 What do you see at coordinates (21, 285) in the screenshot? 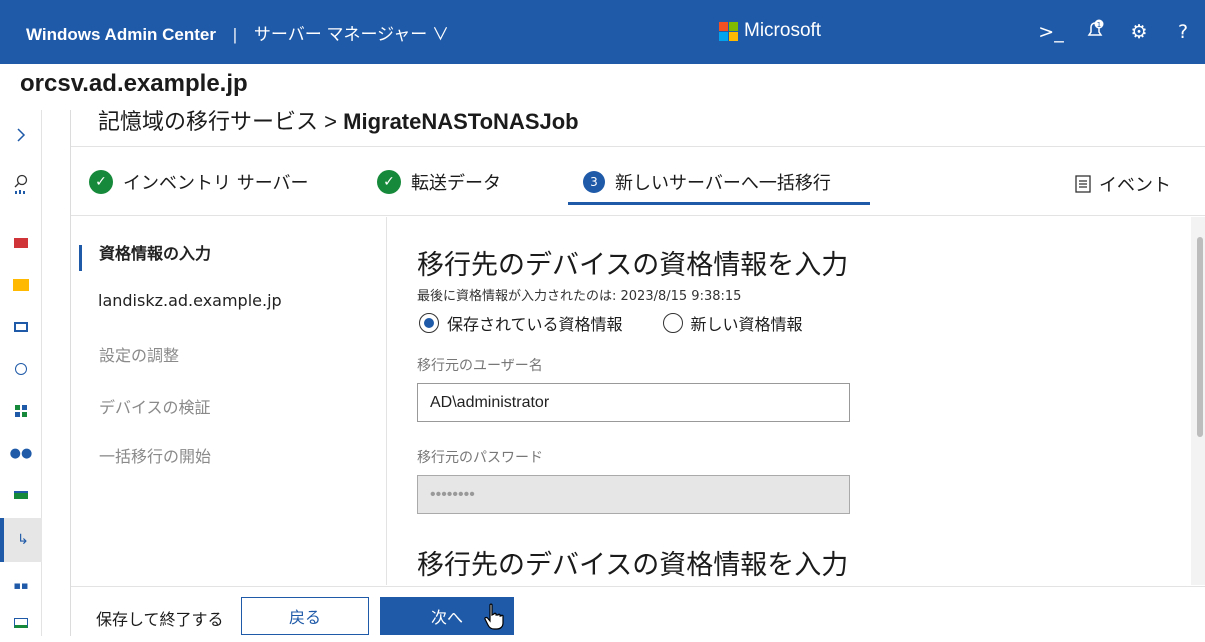
I see `files-folder-icon` at bounding box center [21, 285].